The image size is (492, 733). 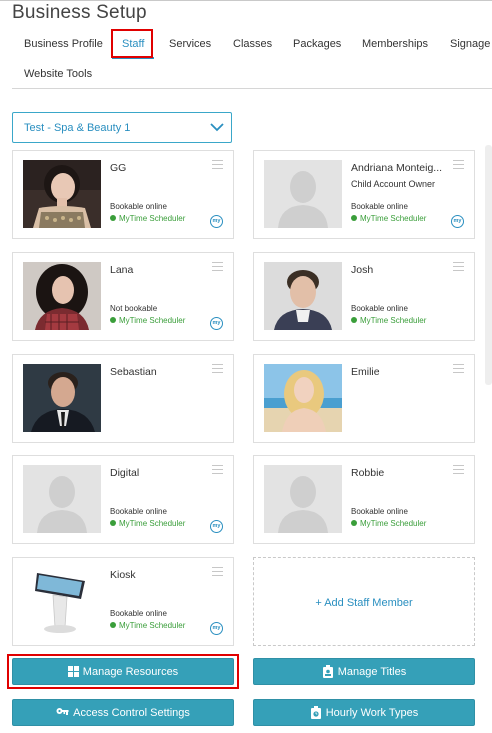 I want to click on tab-signage: Signage, so click(x=470, y=44).